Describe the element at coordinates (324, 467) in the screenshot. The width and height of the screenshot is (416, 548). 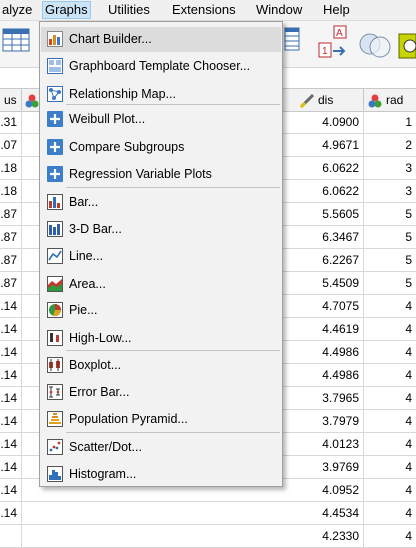
I see `table-cell: 3.9769` at that location.